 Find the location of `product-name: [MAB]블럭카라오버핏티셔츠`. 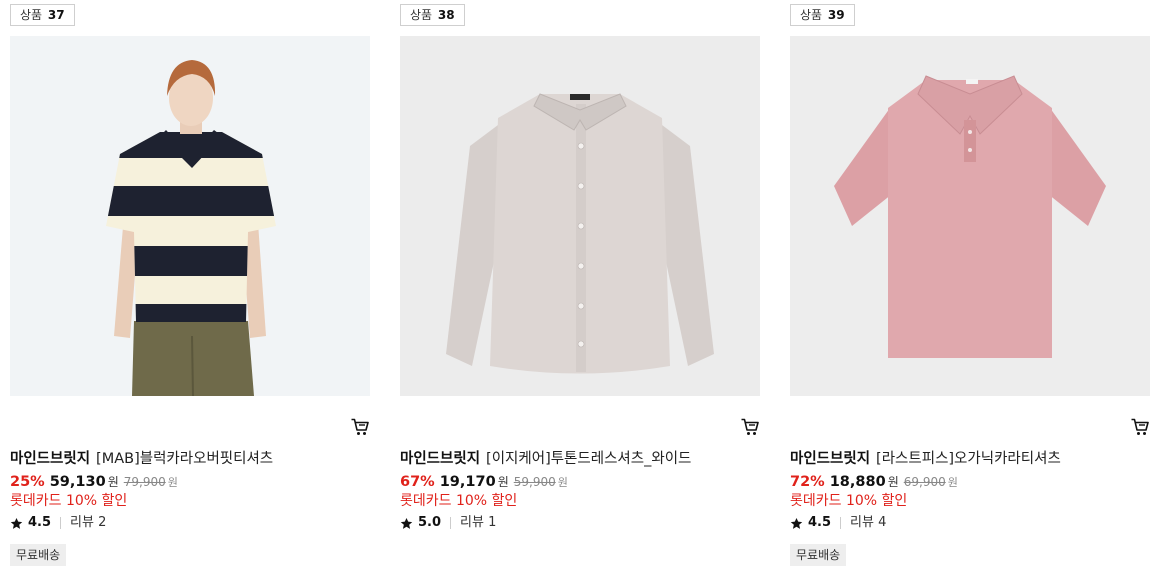

product-name: [MAB]블럭카라오버핏티셔츠 is located at coordinates (185, 459).